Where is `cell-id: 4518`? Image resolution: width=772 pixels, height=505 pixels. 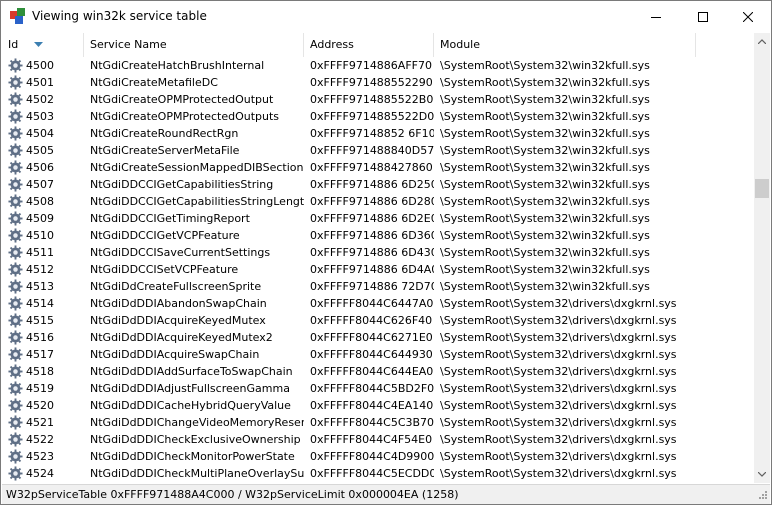
cell-id: 4518 is located at coordinates (40, 371).